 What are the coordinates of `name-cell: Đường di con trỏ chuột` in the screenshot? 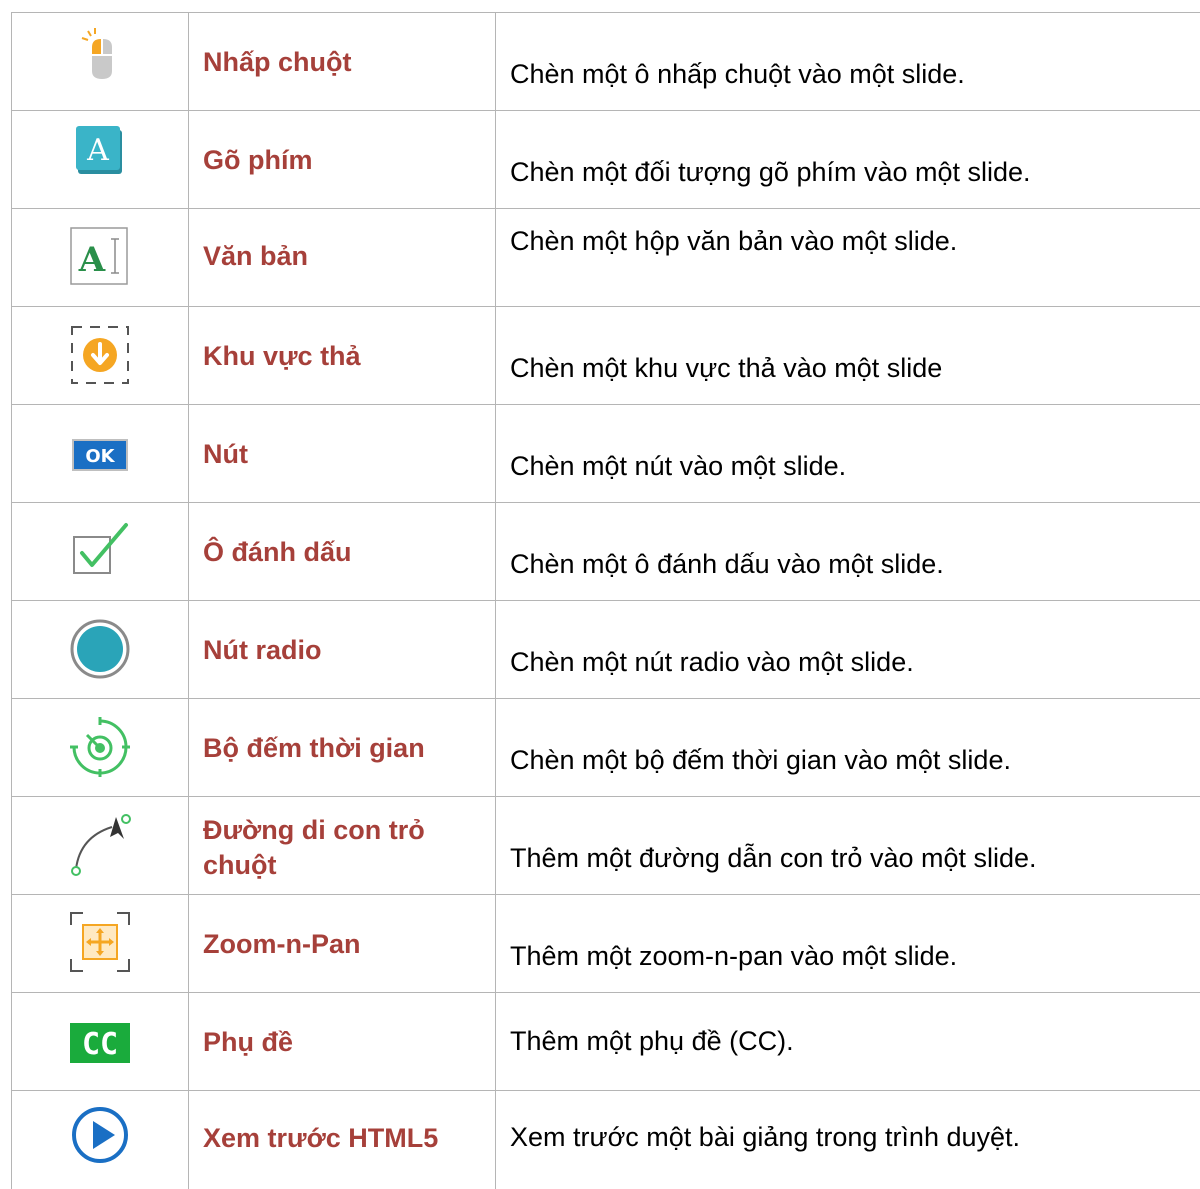 It's located at (341, 845).